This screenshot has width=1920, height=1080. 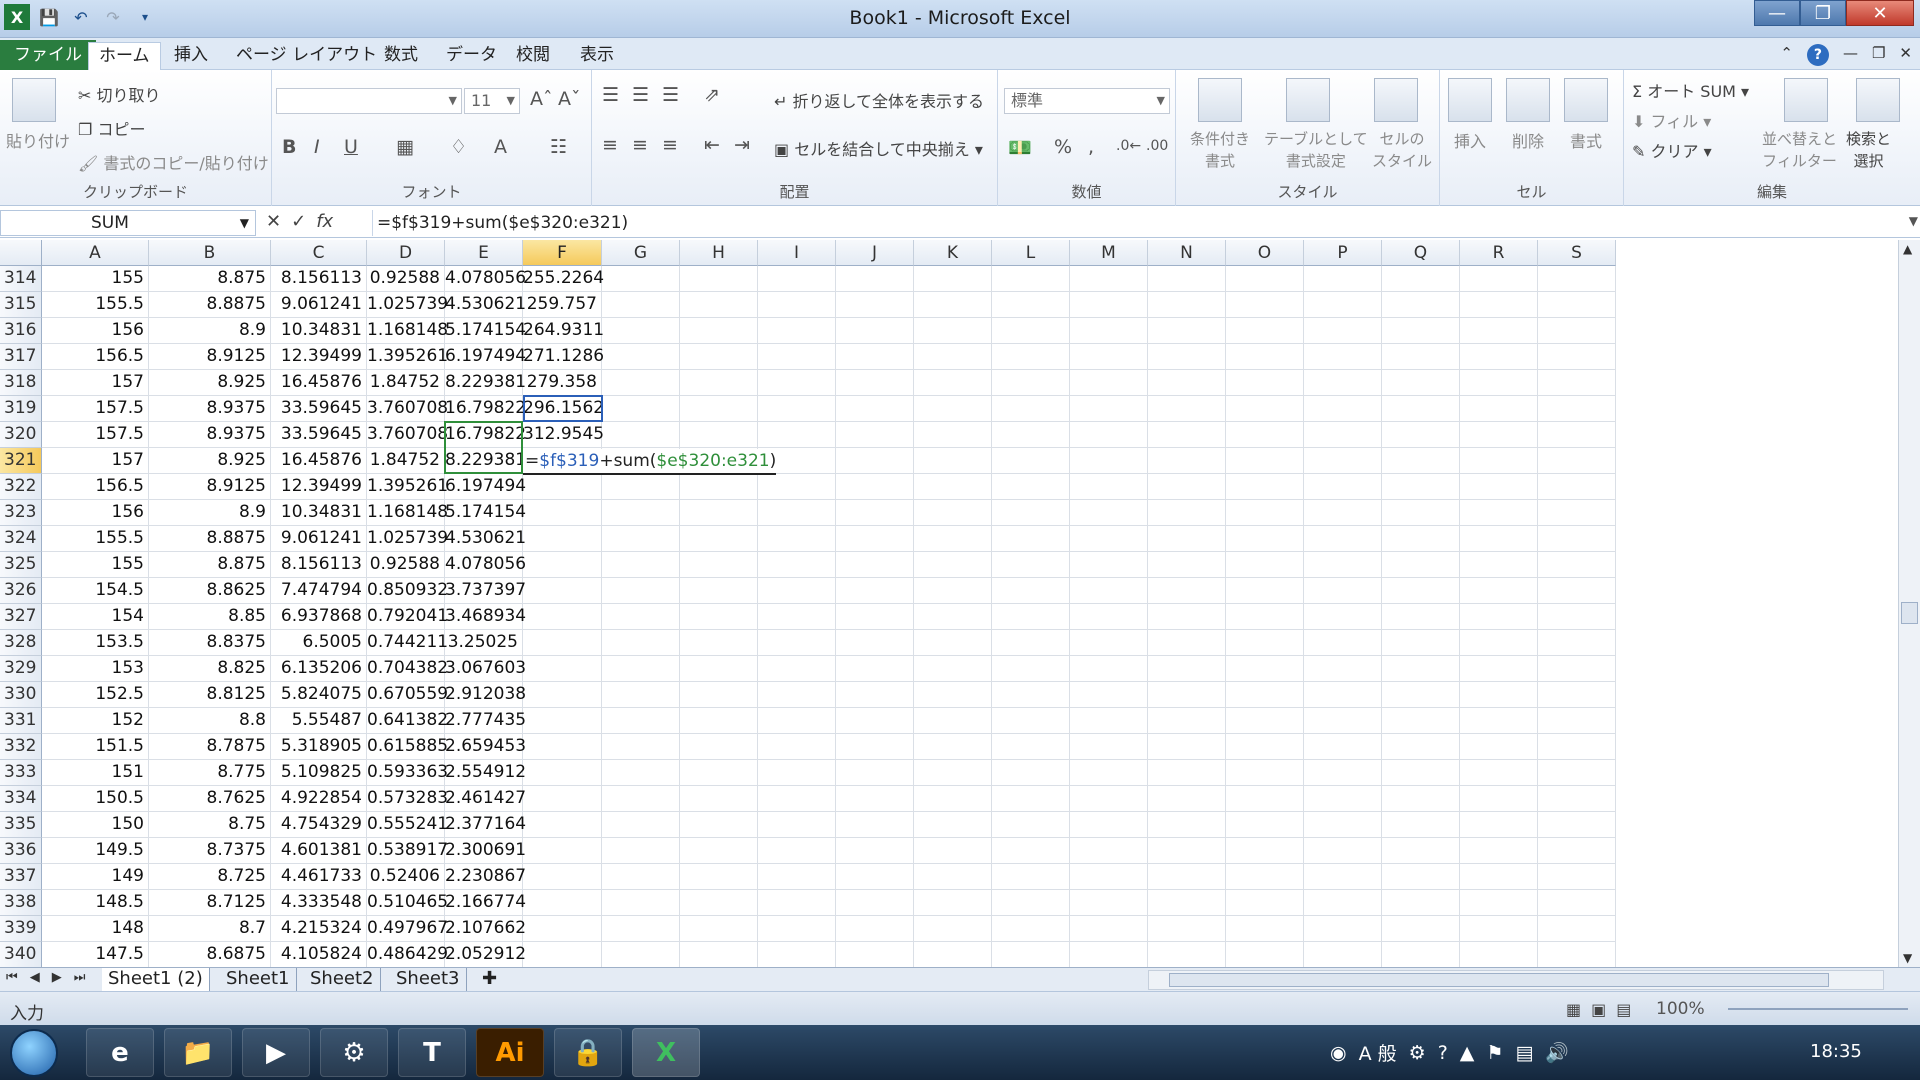 I want to click on cell-m320, so click(x=1109, y=435).